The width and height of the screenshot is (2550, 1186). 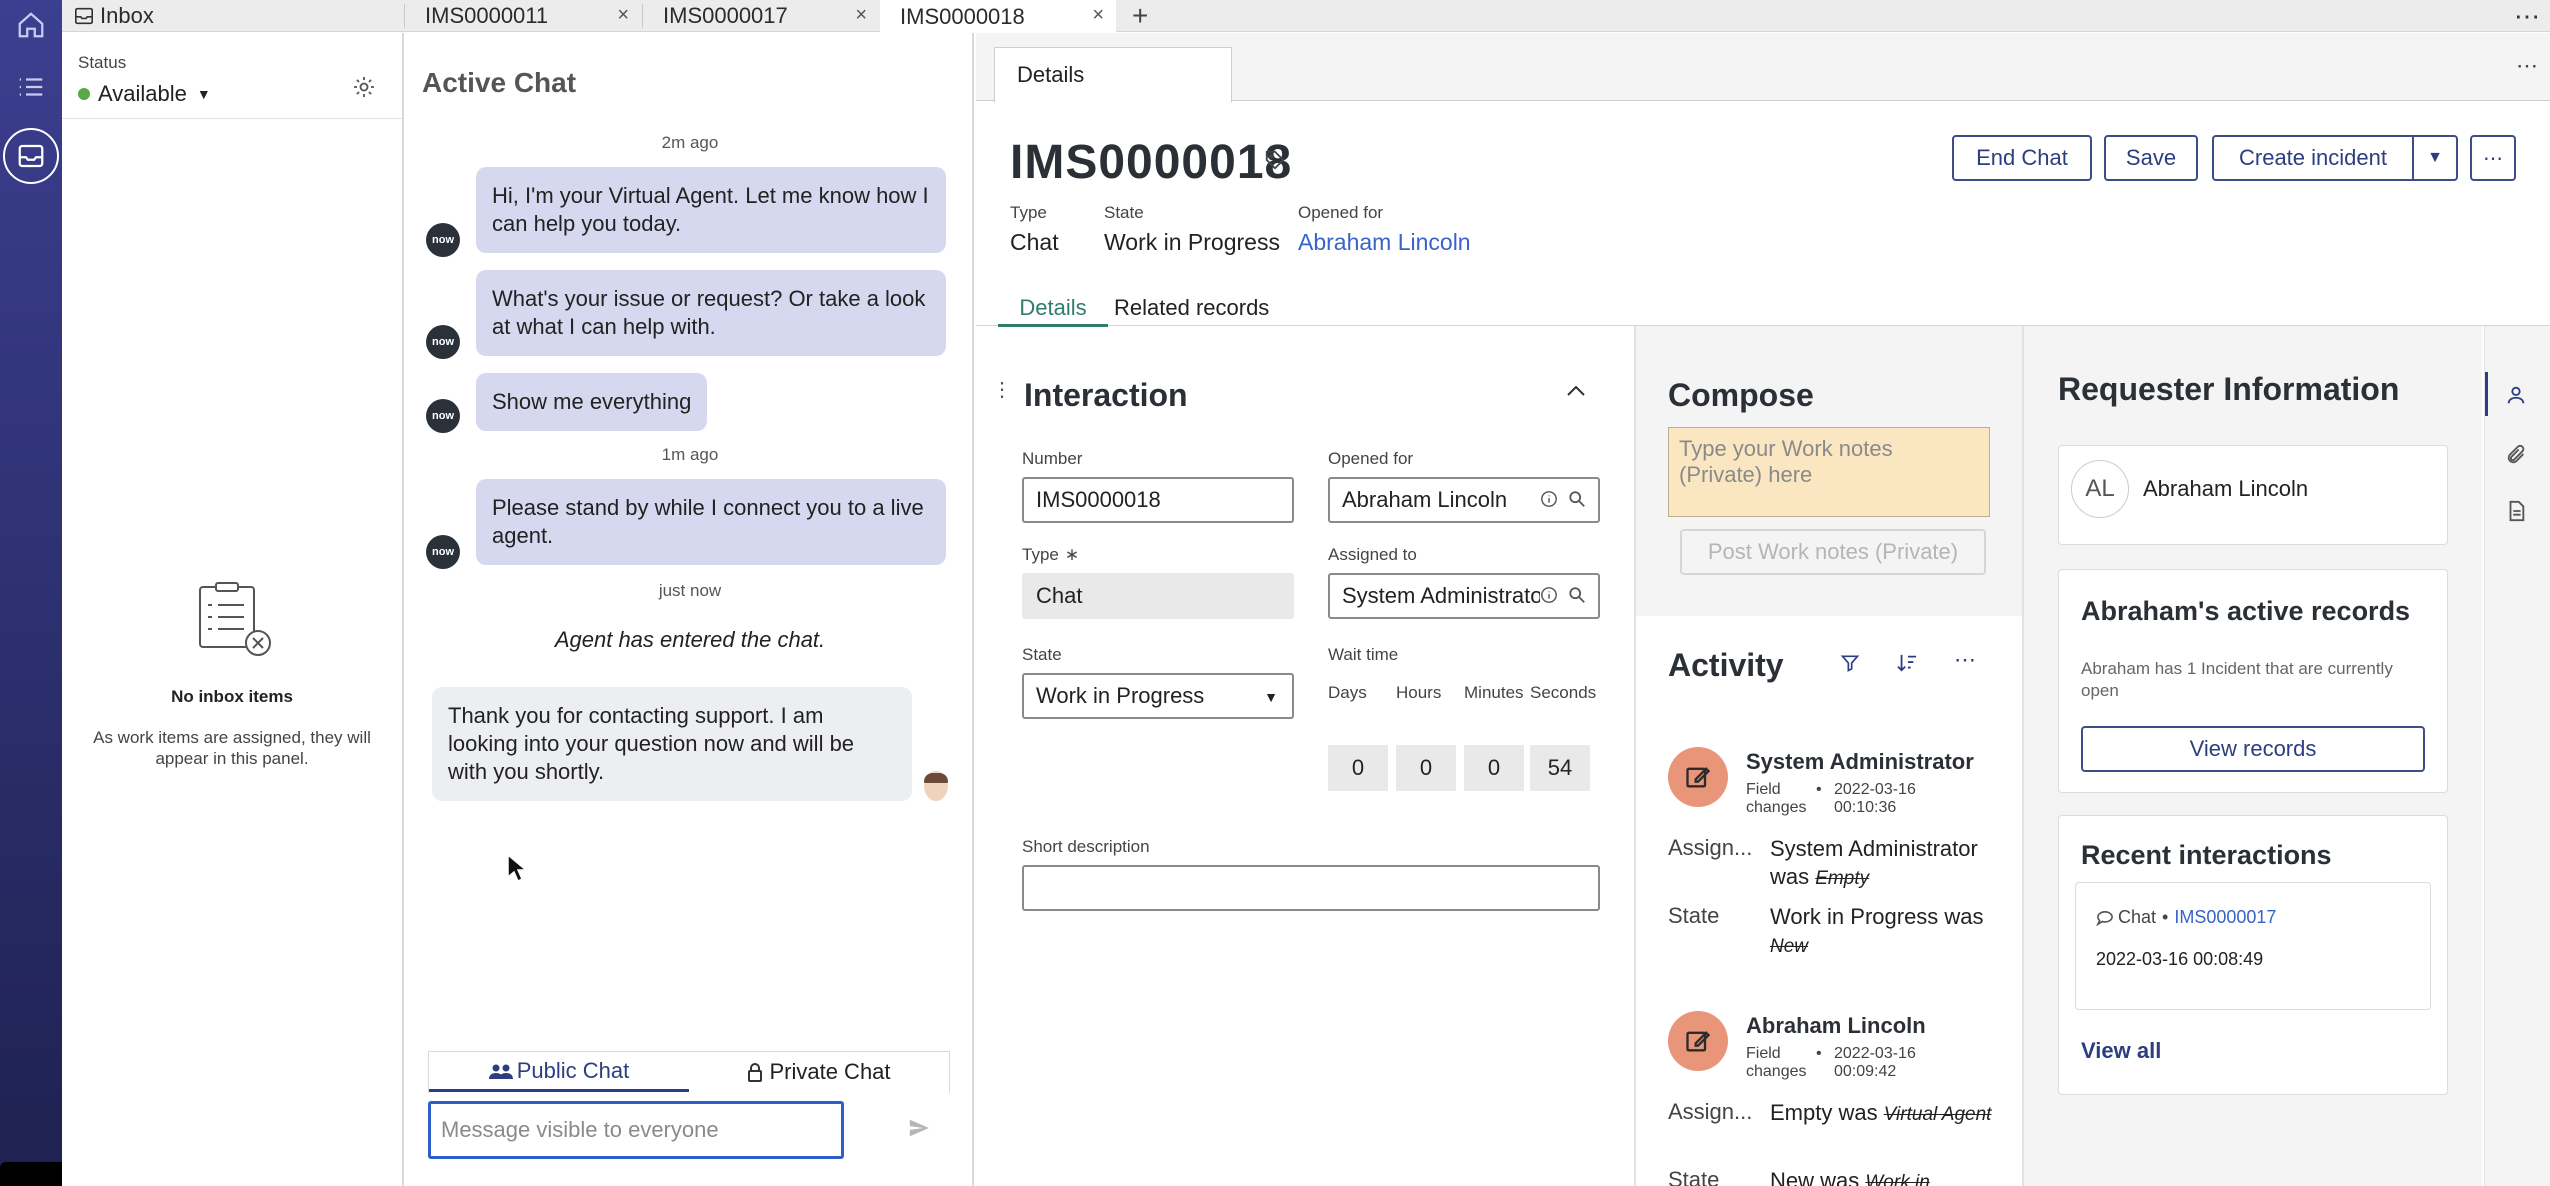 I want to click on tab-ims0000018: IMS0000018 ×, so click(x=998, y=16).